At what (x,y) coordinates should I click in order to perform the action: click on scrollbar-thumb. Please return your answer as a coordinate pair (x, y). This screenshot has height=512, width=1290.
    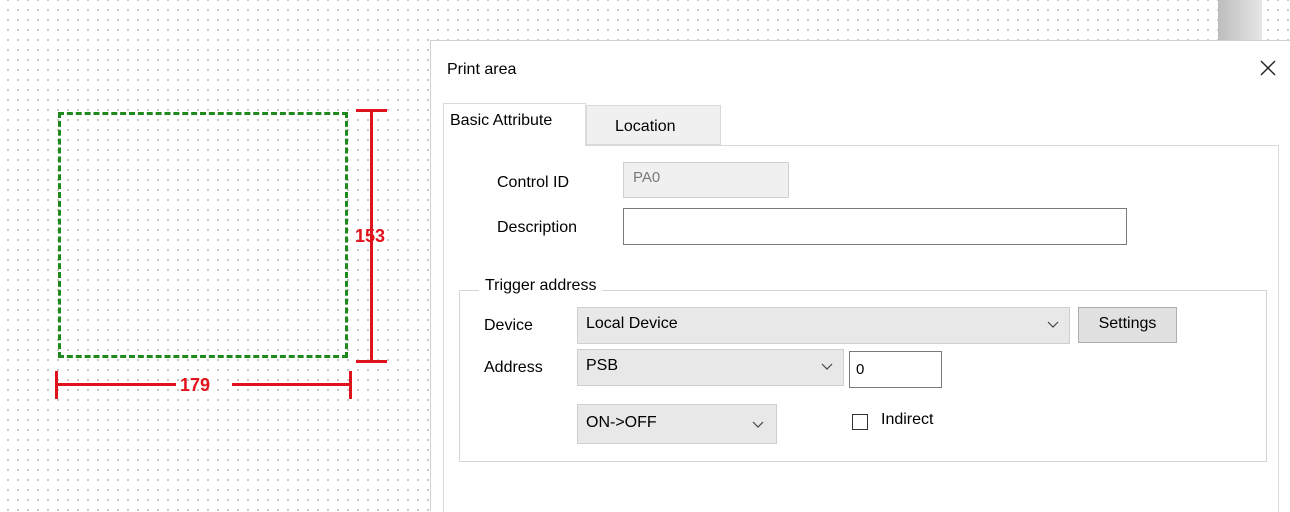
    Looking at the image, I should click on (1240, 20).